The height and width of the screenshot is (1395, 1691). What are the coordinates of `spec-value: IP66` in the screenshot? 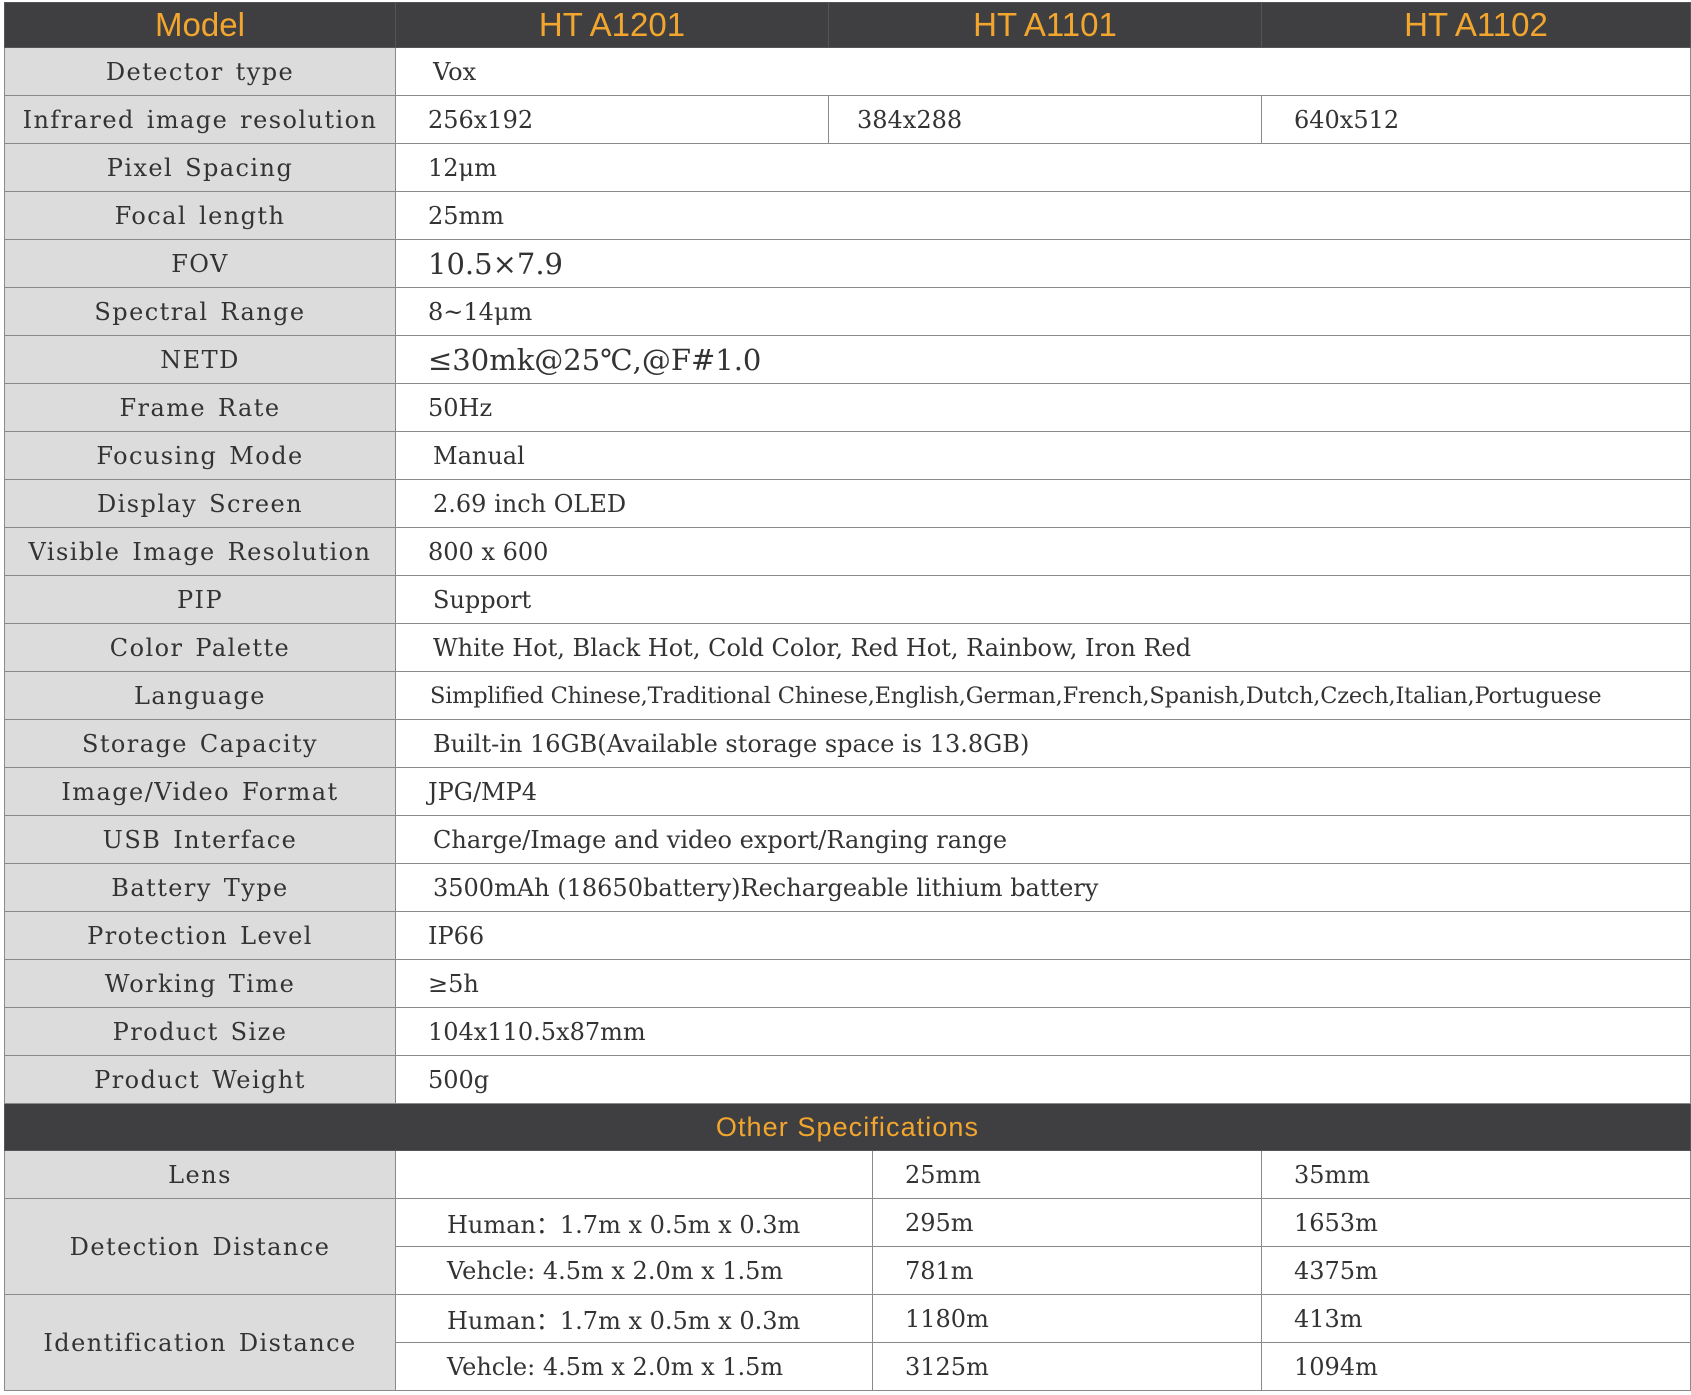 It's located at (1043, 935).